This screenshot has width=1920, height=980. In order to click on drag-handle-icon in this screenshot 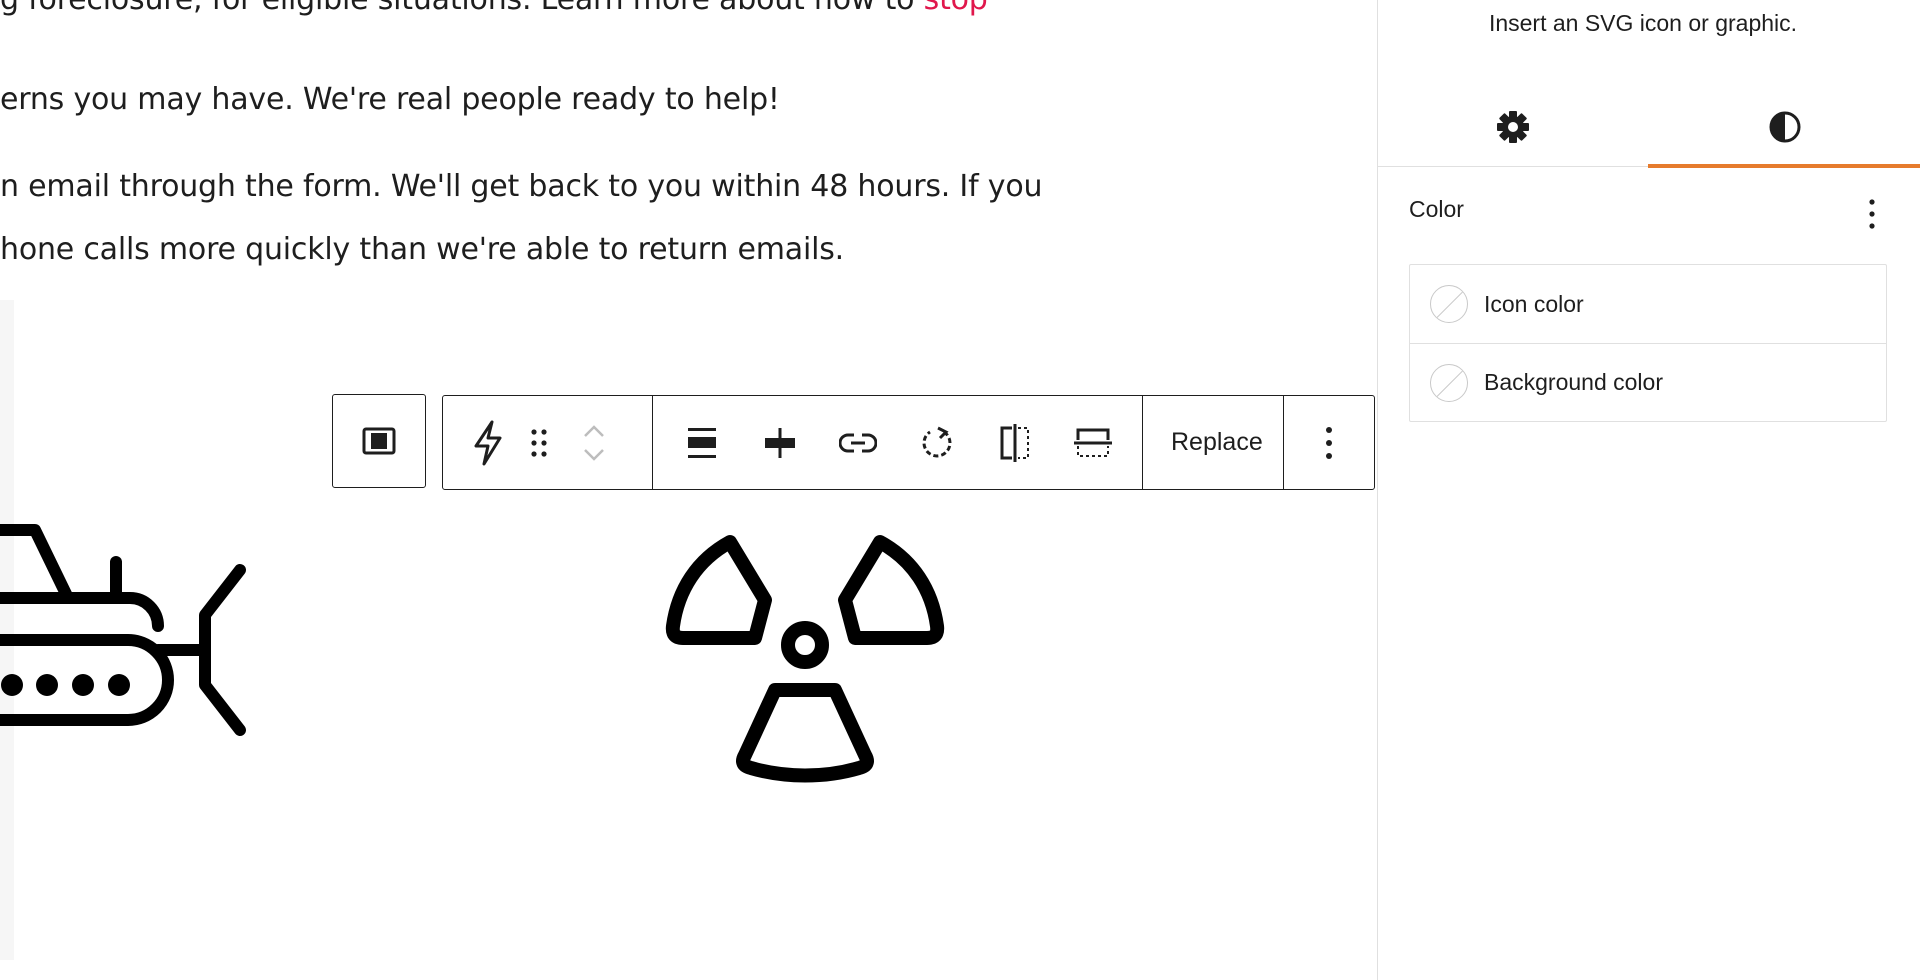, I will do `click(539, 442)`.